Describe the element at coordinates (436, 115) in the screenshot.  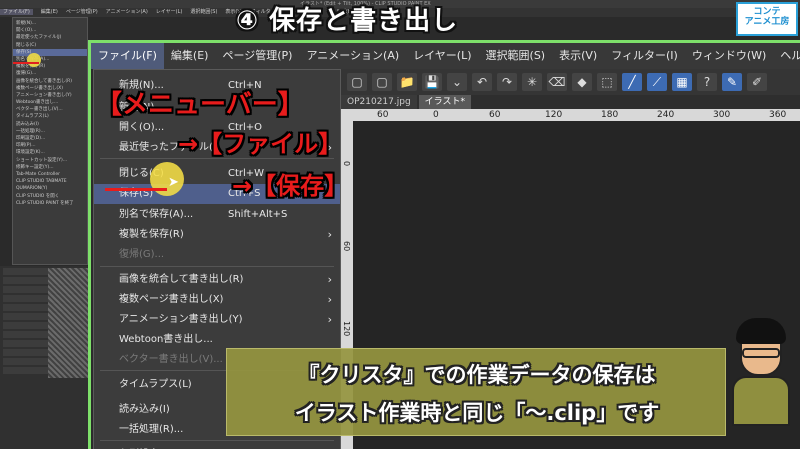
I see `ruler-h-tick: 0` at that location.